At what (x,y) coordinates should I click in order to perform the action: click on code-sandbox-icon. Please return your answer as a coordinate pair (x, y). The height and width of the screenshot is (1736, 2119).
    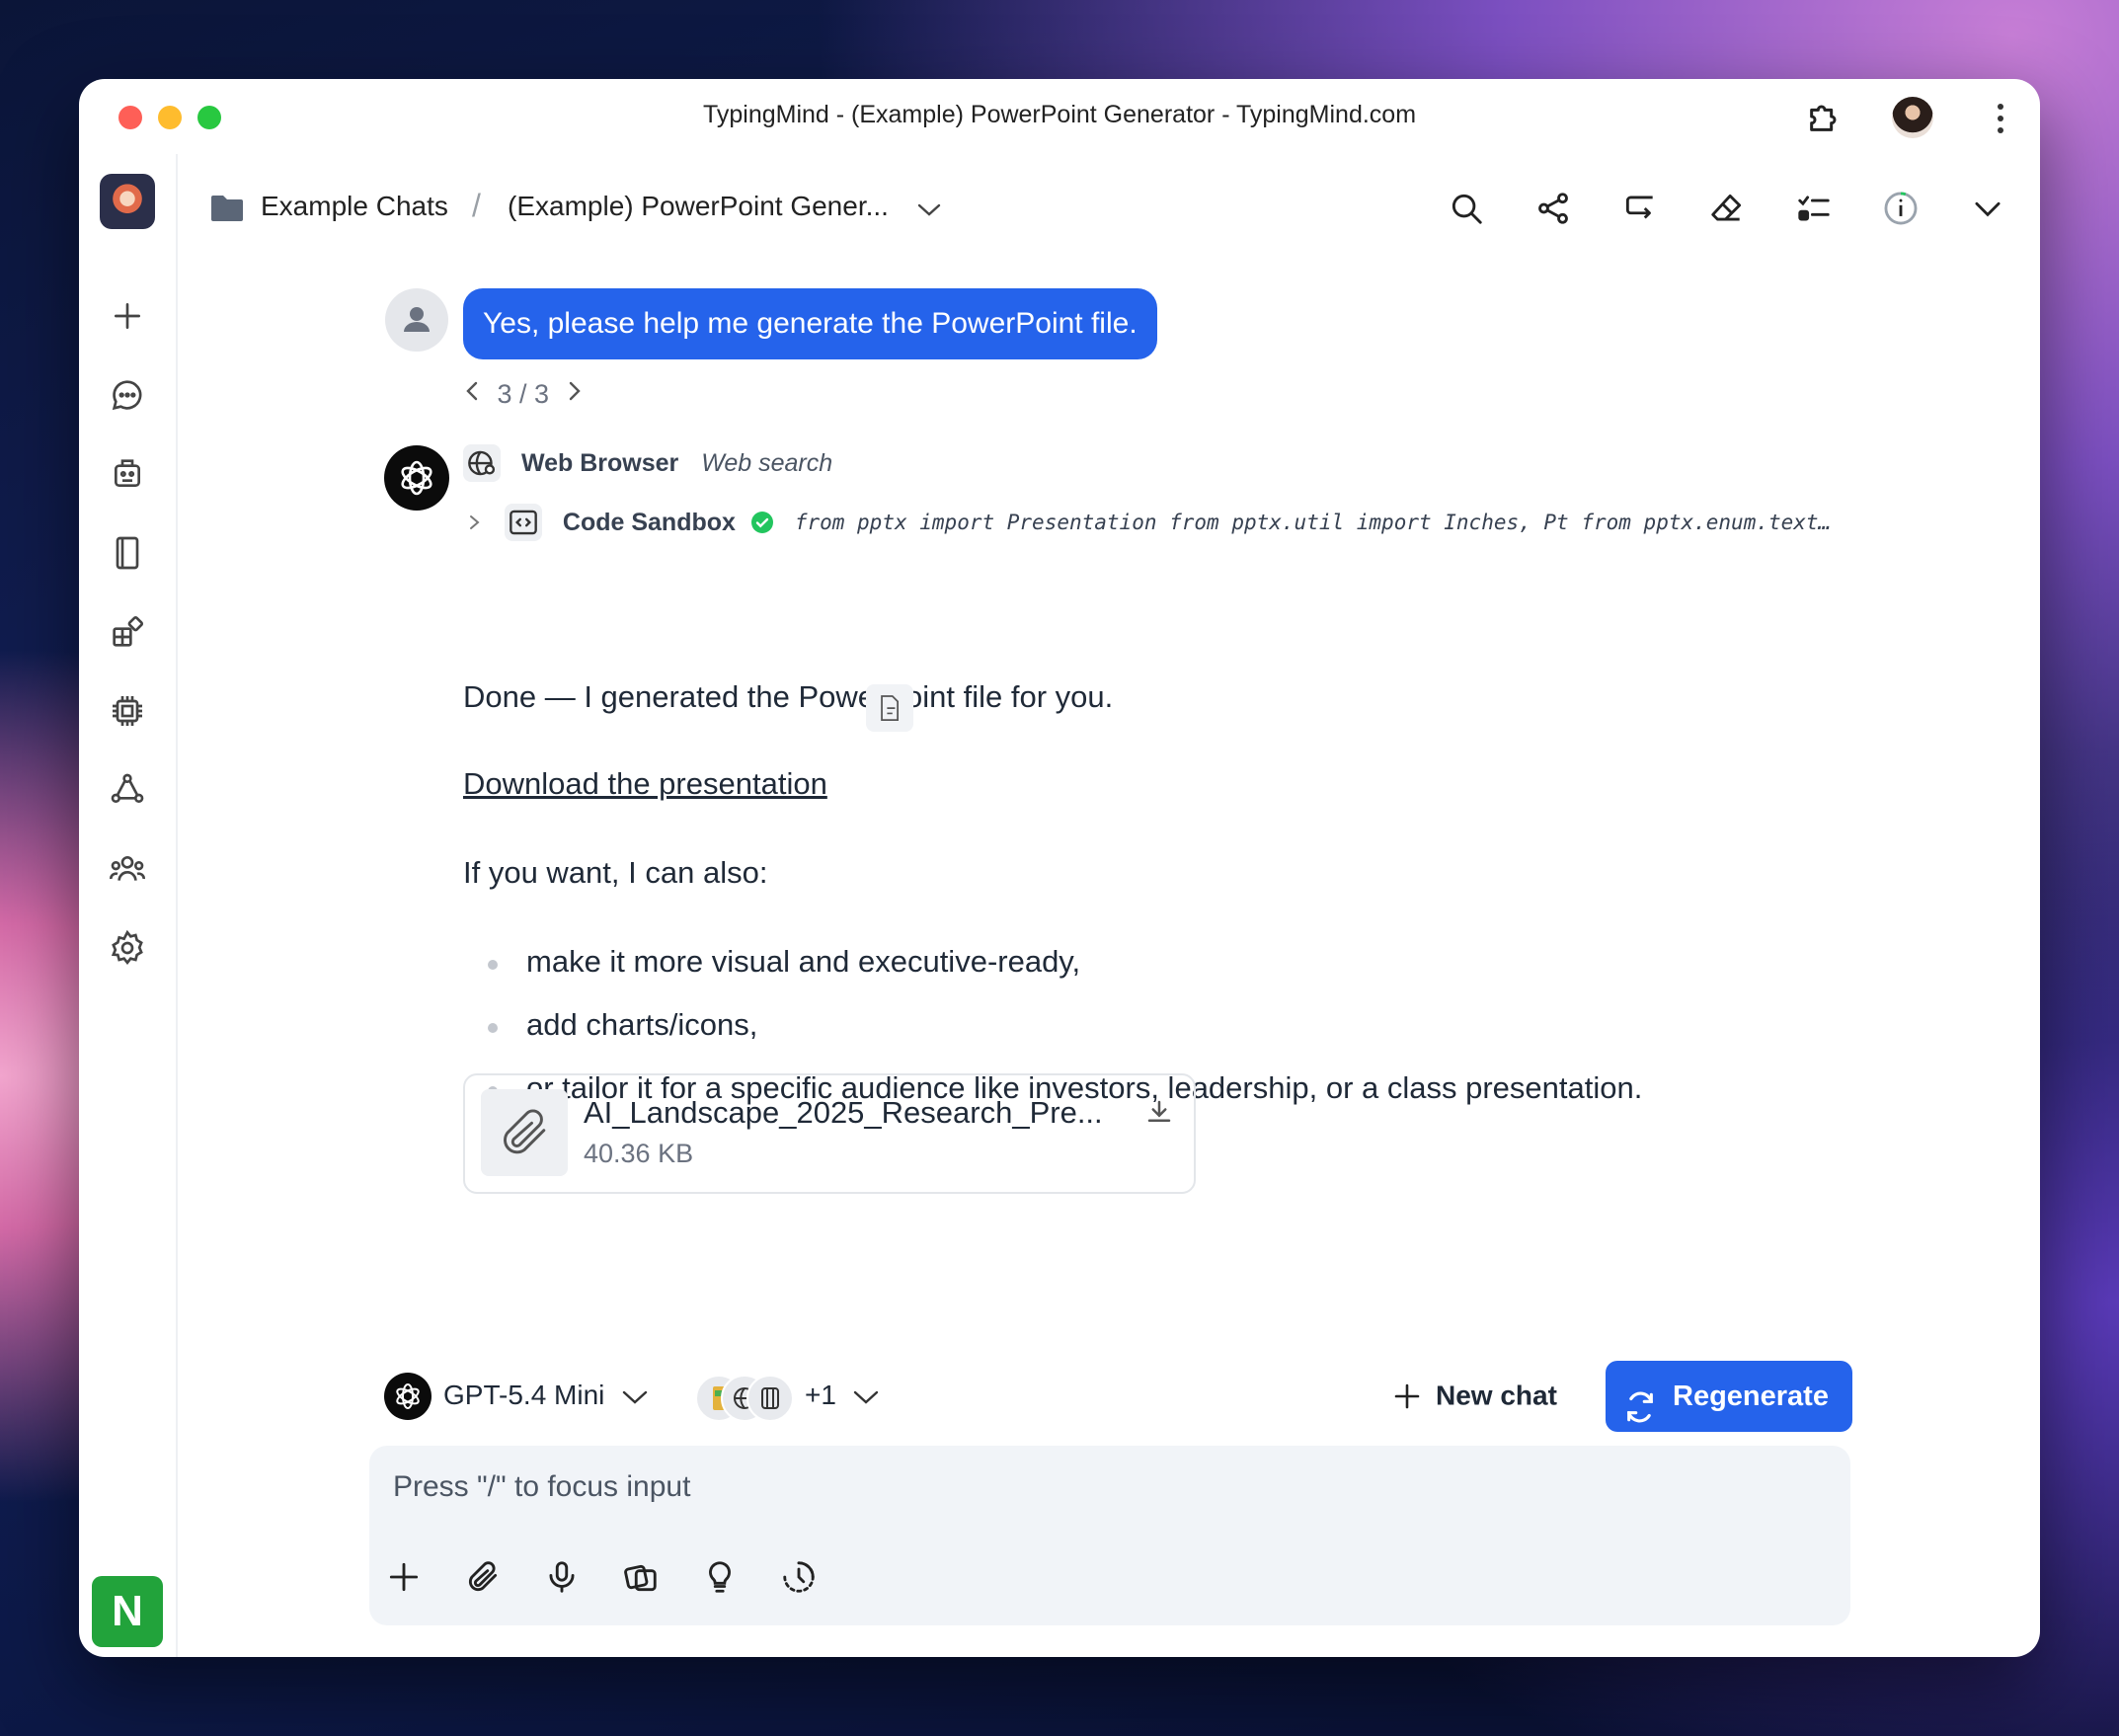
    Looking at the image, I should click on (523, 522).